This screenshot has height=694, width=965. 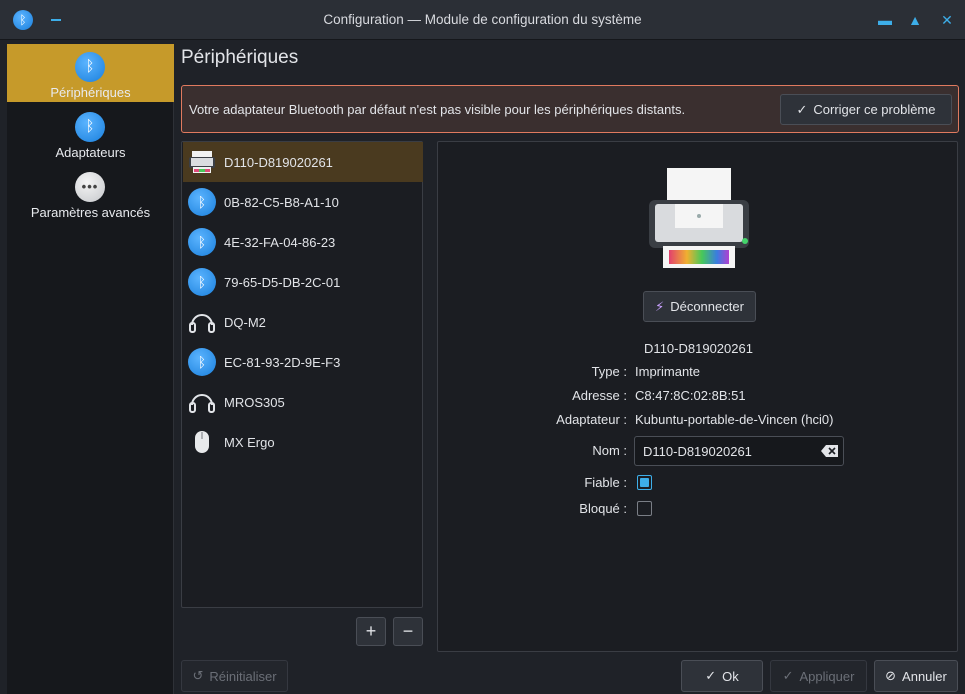 I want to click on ok-button: ✓ Ok, so click(x=722, y=676).